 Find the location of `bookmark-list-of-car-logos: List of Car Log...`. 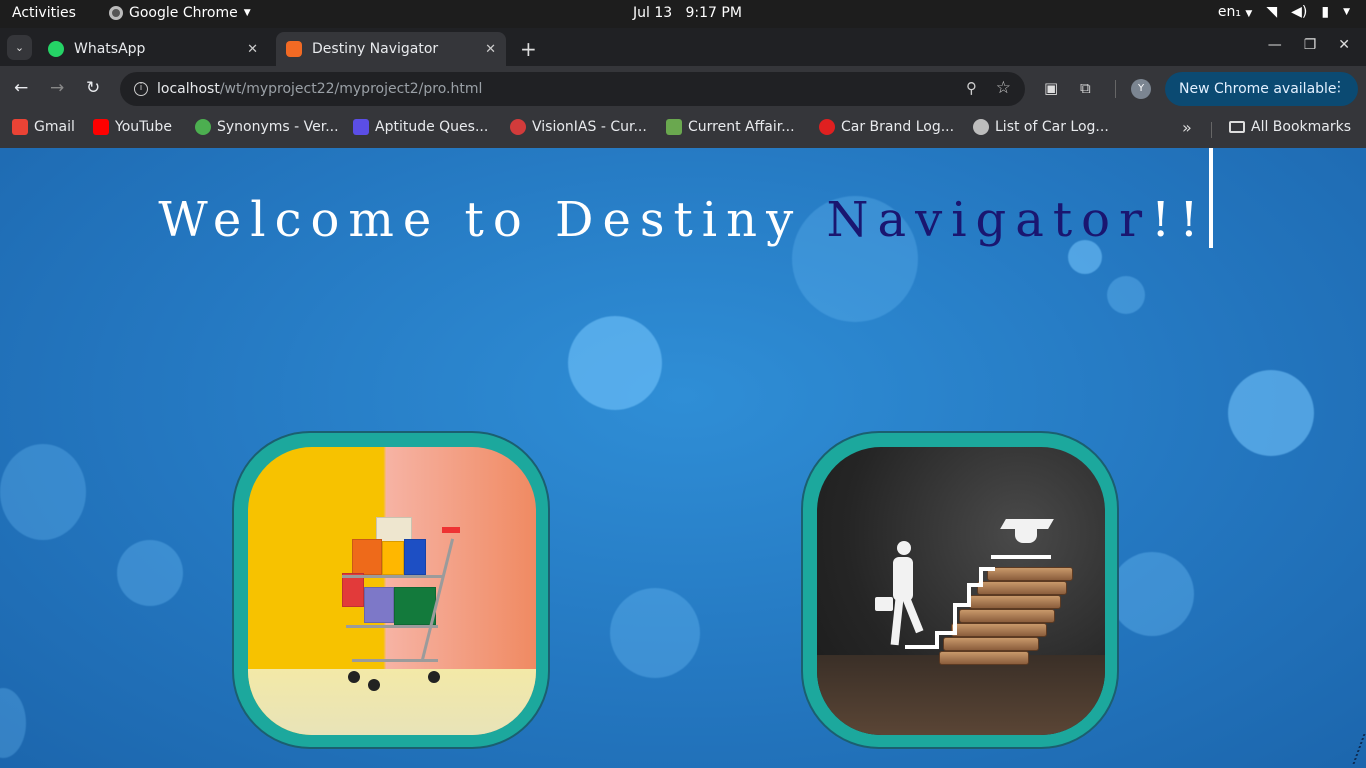

bookmark-list-of-car-logos: List of Car Log... is located at coordinates (1041, 127).